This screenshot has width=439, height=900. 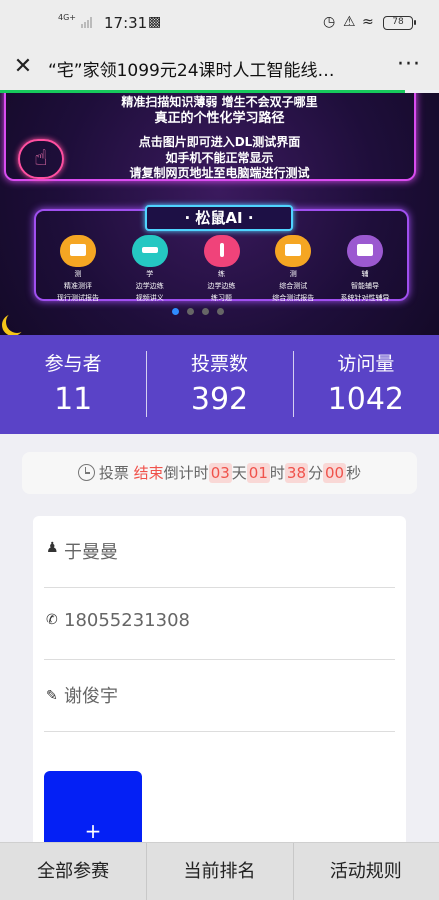 What do you see at coordinates (409, 67) in the screenshot?
I see `more-icon: ···` at bounding box center [409, 67].